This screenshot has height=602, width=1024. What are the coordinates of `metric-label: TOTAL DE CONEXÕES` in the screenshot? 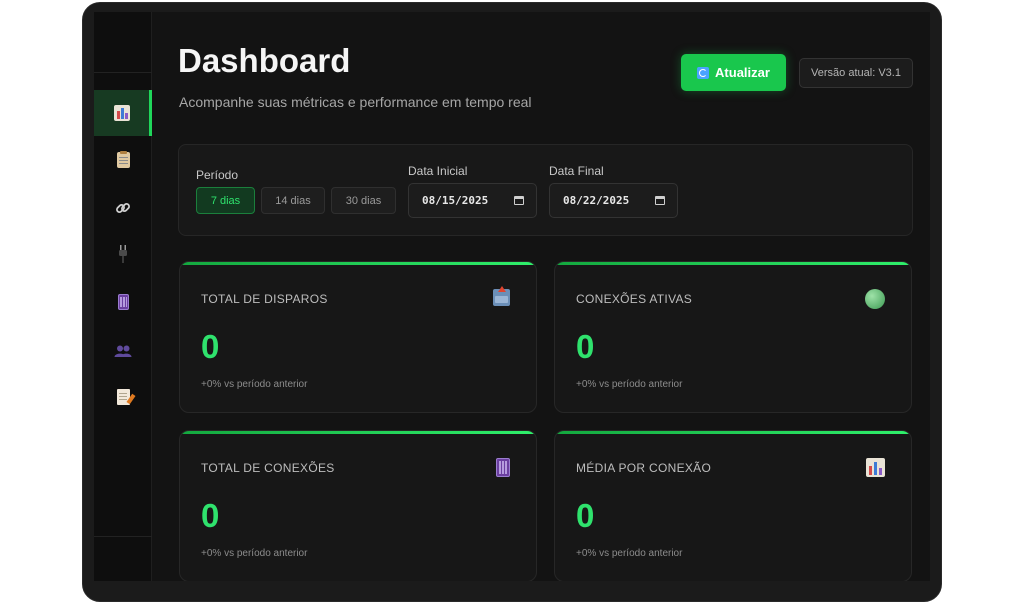 It's located at (268, 468).